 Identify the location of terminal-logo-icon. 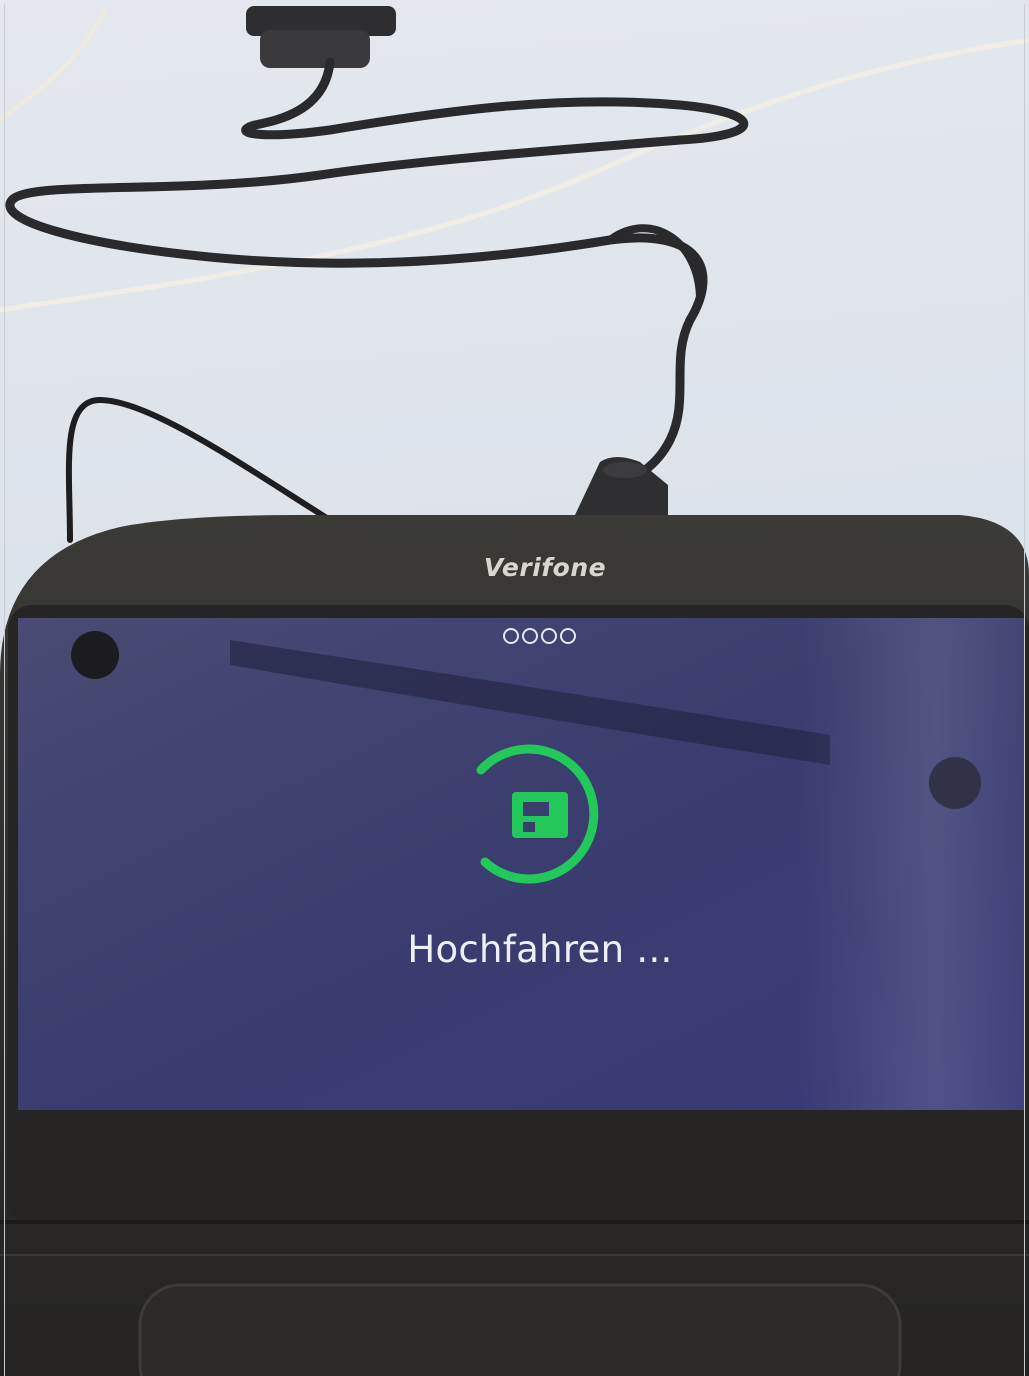
(540, 815).